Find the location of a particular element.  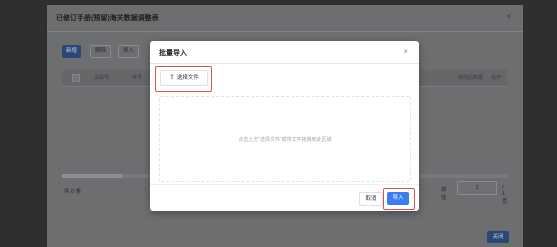

background-header: 已修订手册(预留)海关数据调整表 × is located at coordinates (285, 18).